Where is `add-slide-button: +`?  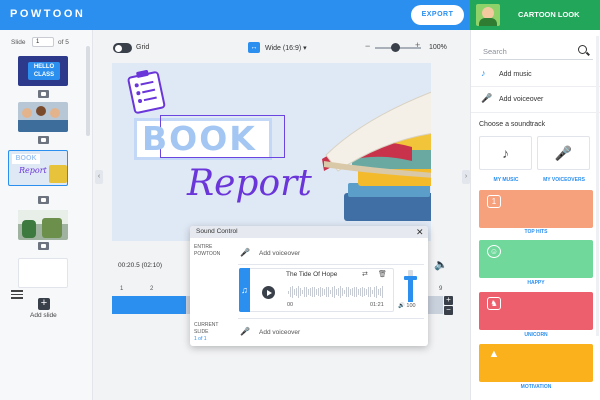
add-slide-button: + is located at coordinates (44, 304).